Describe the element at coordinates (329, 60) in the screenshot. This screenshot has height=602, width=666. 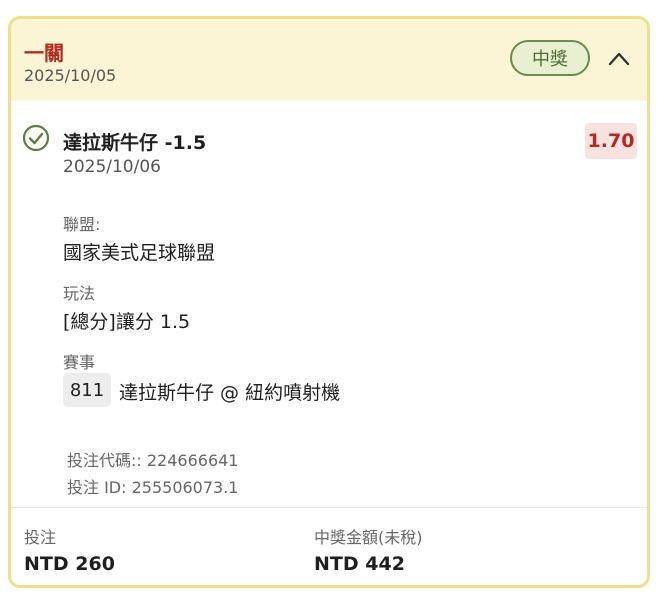
I see `bet-card-header: 一關 2025/10/05 中獎` at that location.